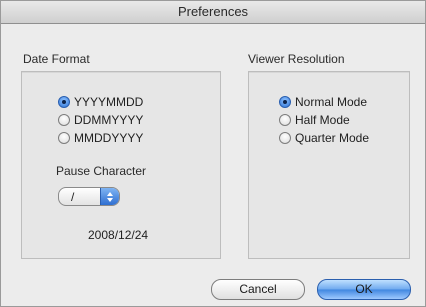  I want to click on radio-label: Quarter Mode, so click(332, 138).